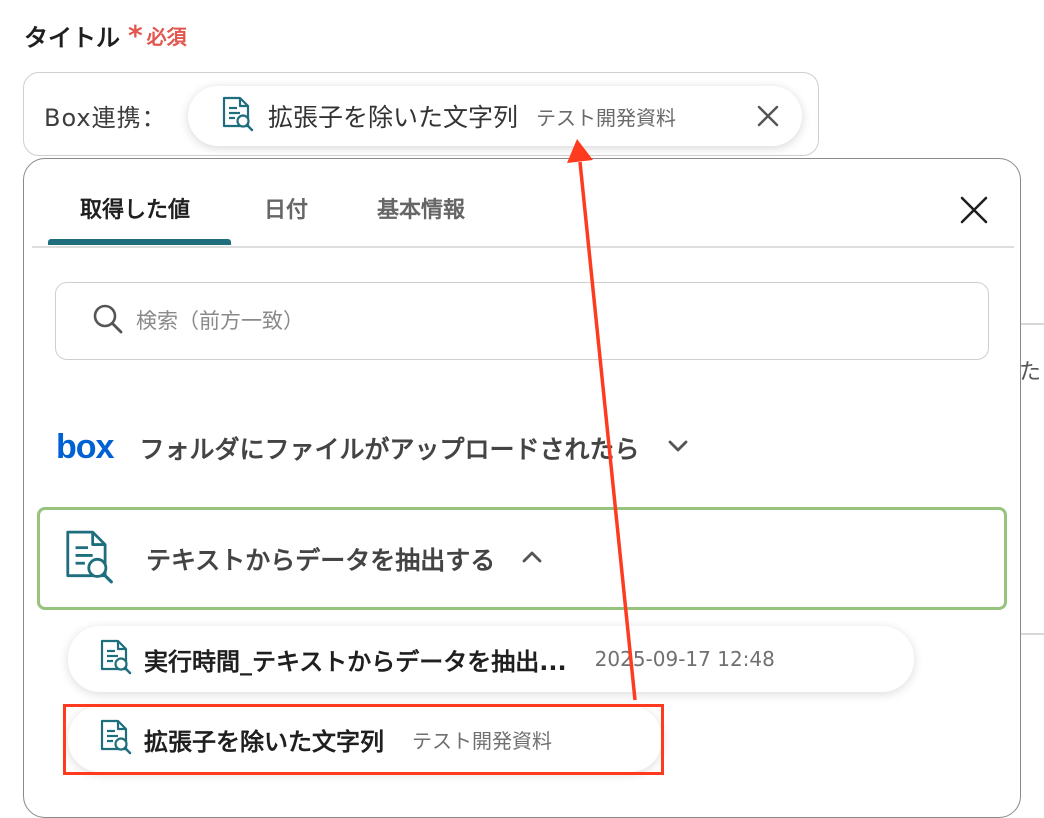  I want to click on tab-date: 日付, so click(286, 208).